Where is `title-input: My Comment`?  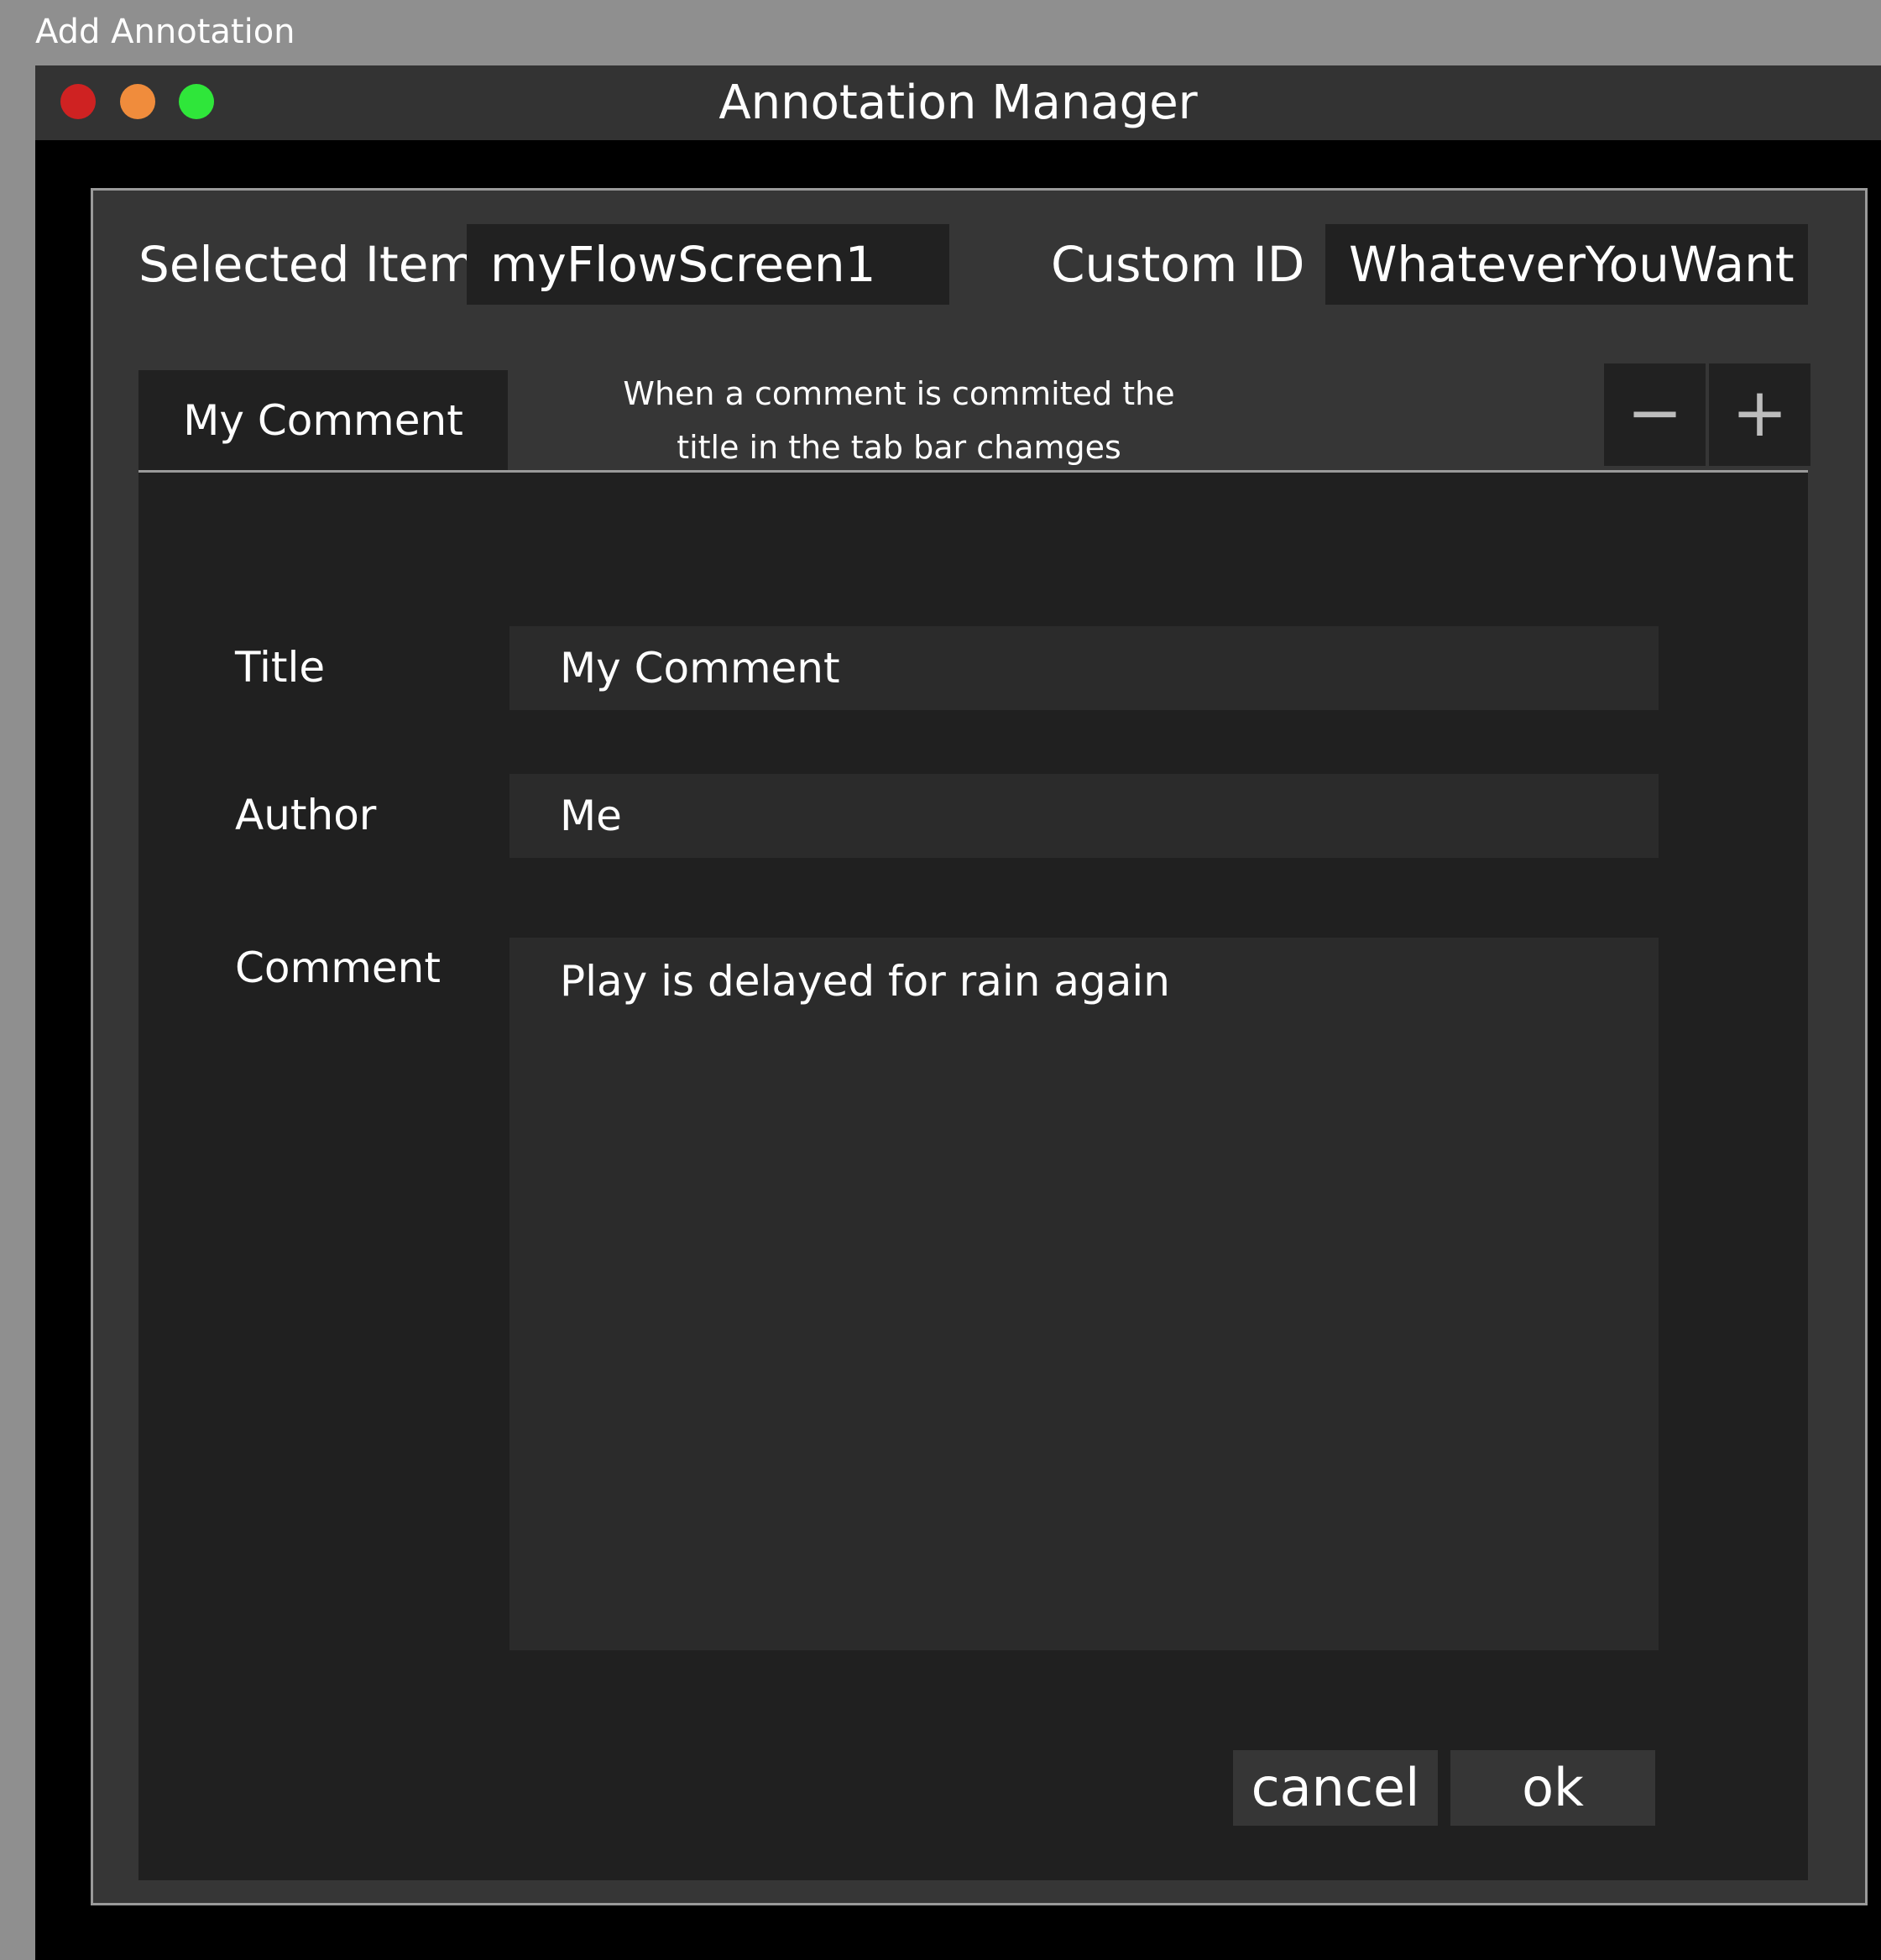 title-input: My Comment is located at coordinates (1084, 668).